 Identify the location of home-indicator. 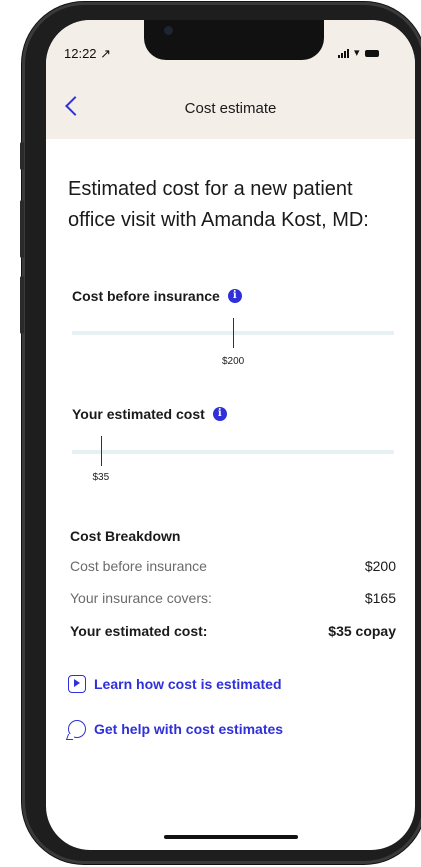
(231, 837).